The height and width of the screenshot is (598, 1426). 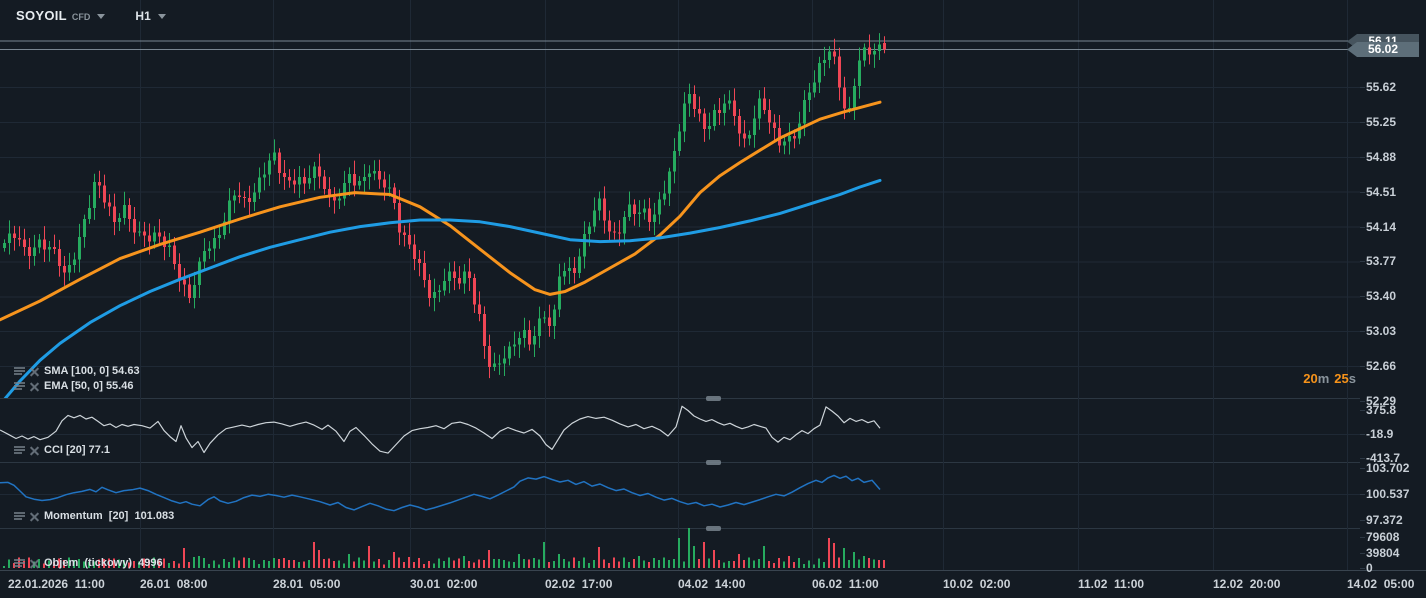 What do you see at coordinates (62, 450) in the screenshot?
I see `legend-cci: CCI [20] 77.1` at bounding box center [62, 450].